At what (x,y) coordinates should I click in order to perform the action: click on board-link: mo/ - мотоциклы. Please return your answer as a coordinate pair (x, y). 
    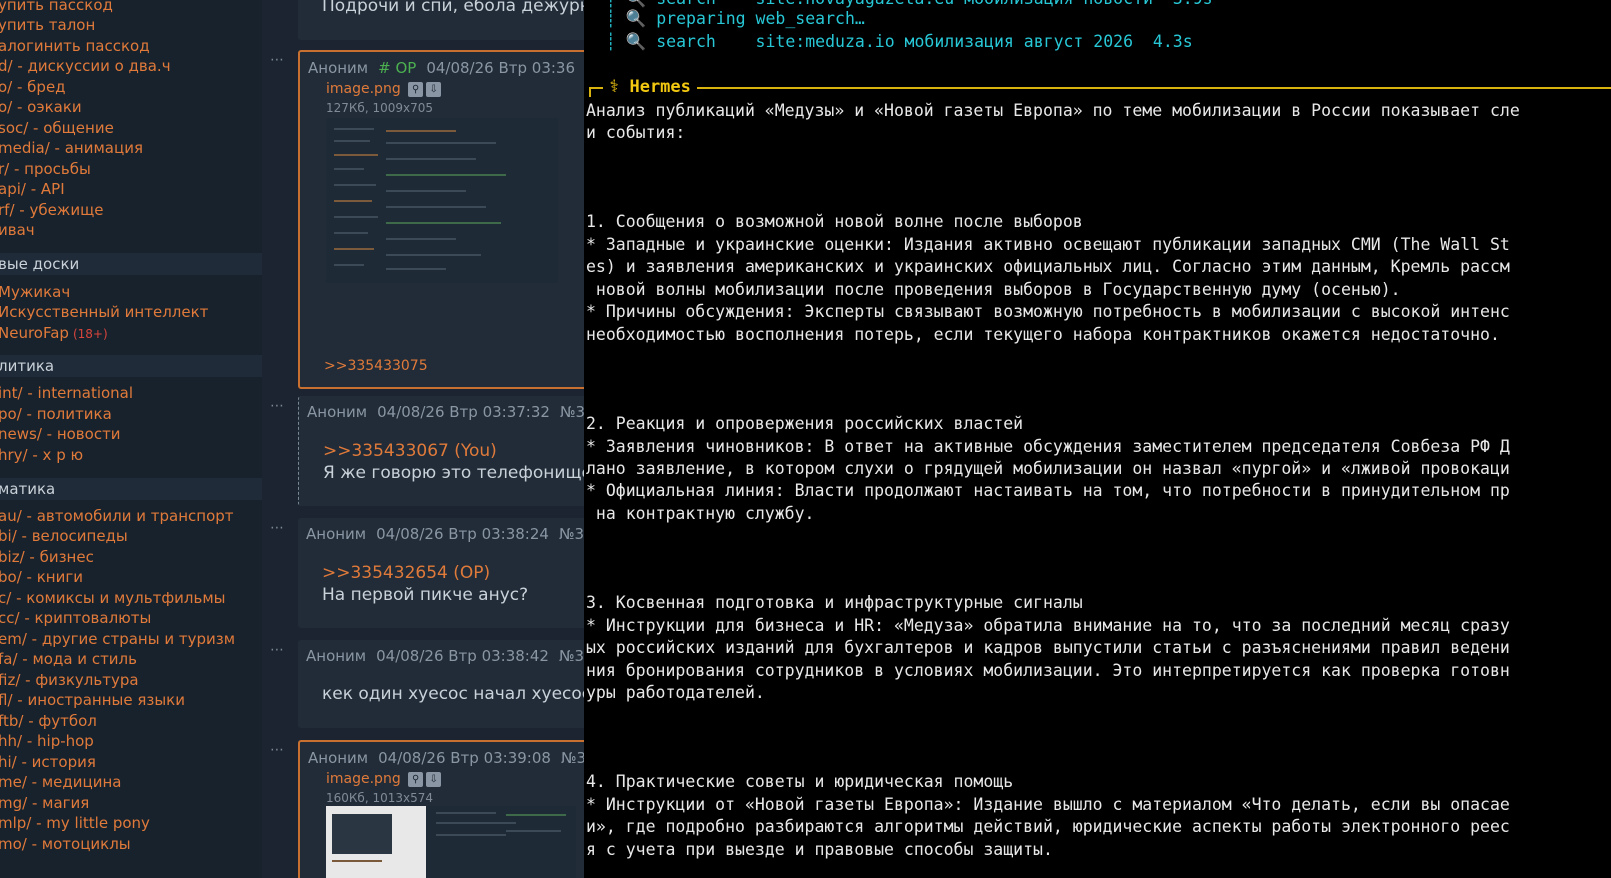
    Looking at the image, I should click on (65, 844).